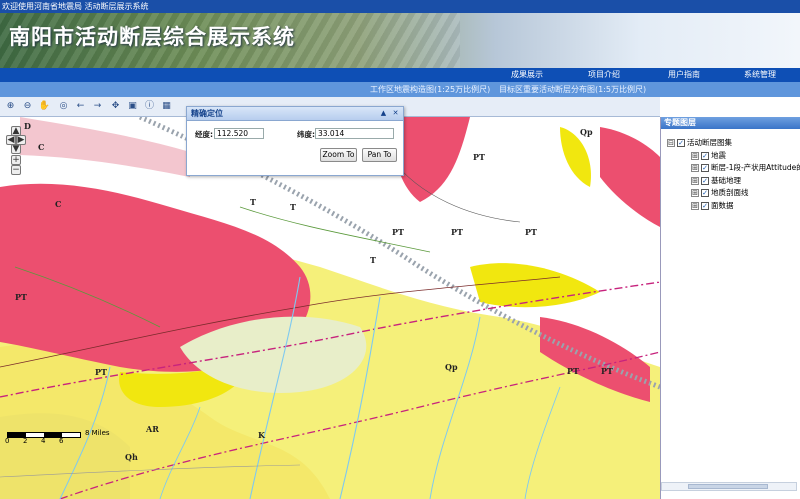  What do you see at coordinates (718, 155) in the screenshot?
I see `layer-earthquake-label: 地震` at bounding box center [718, 155].